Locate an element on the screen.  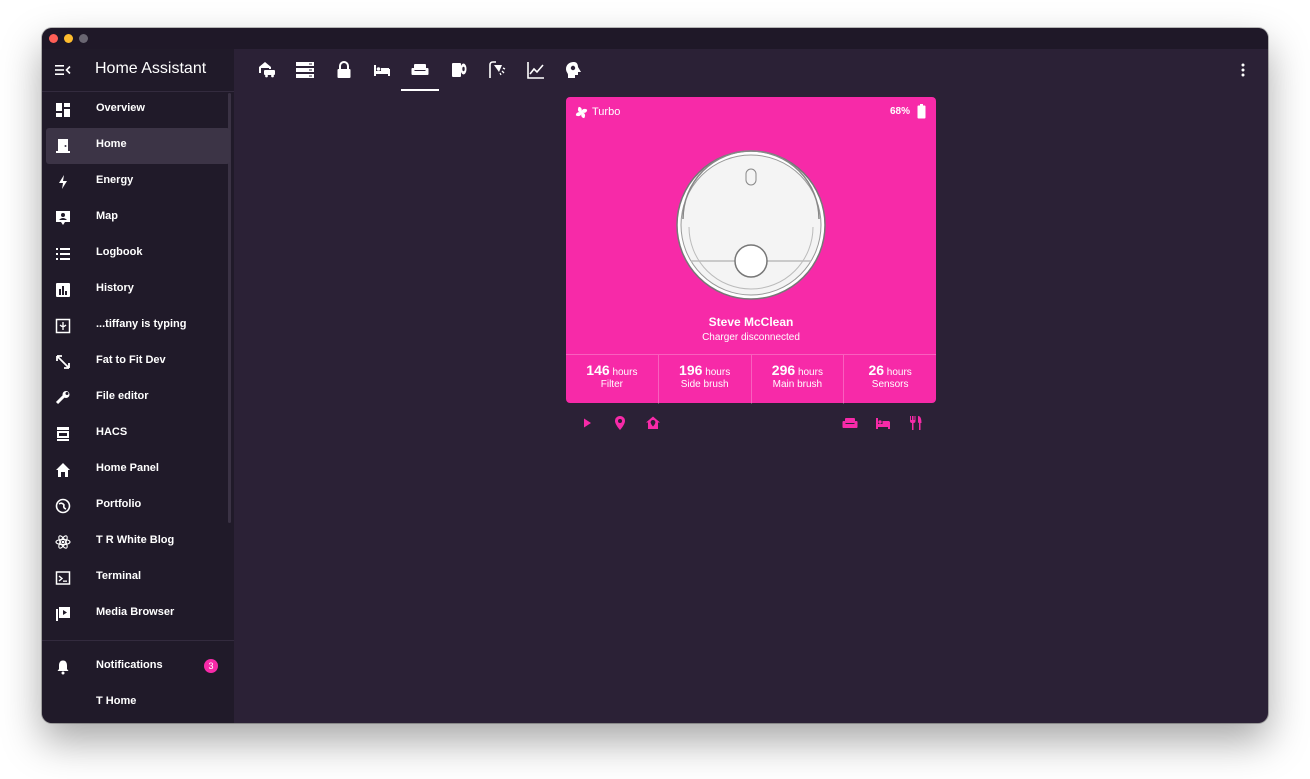
chart-box-icon is located at coordinates (63, 290).